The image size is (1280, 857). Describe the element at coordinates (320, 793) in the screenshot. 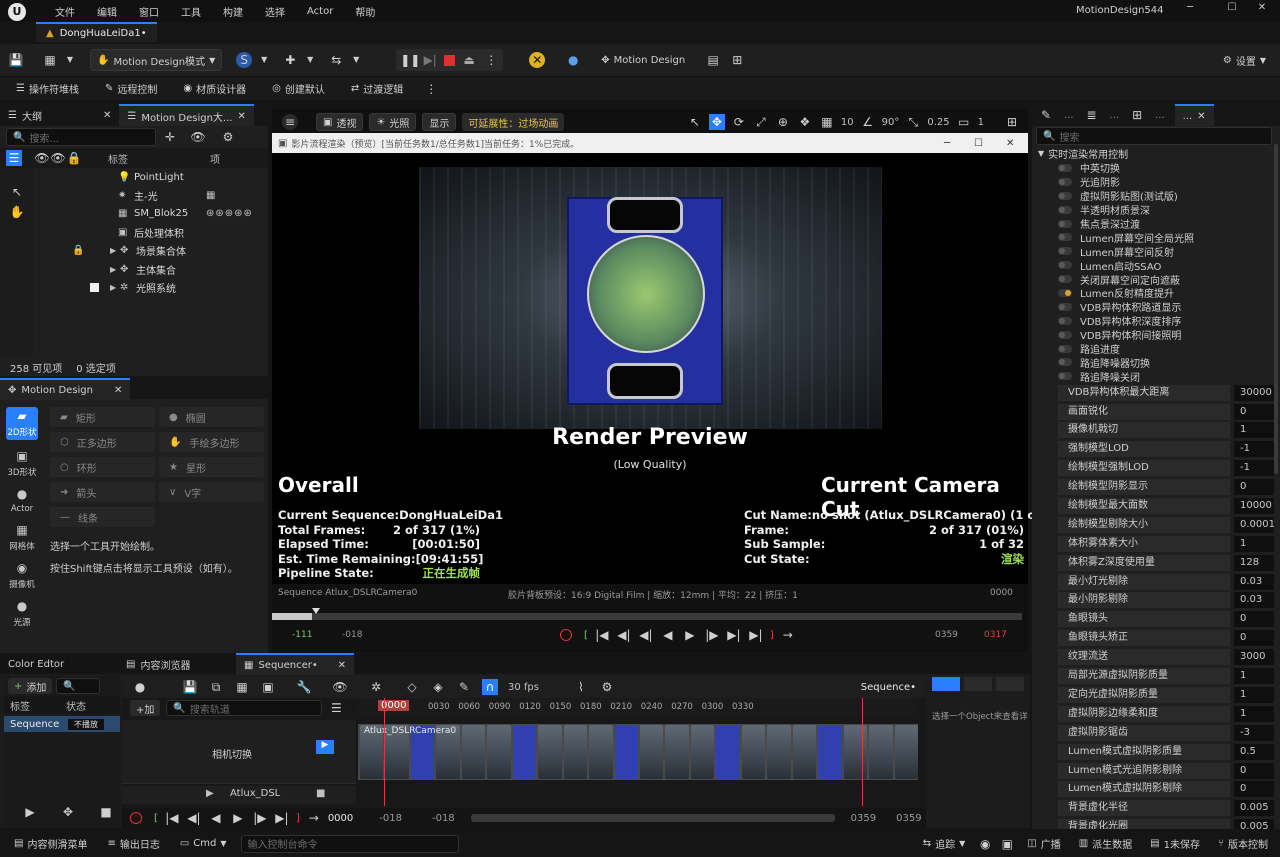

I see `camera-icon: ■` at that location.